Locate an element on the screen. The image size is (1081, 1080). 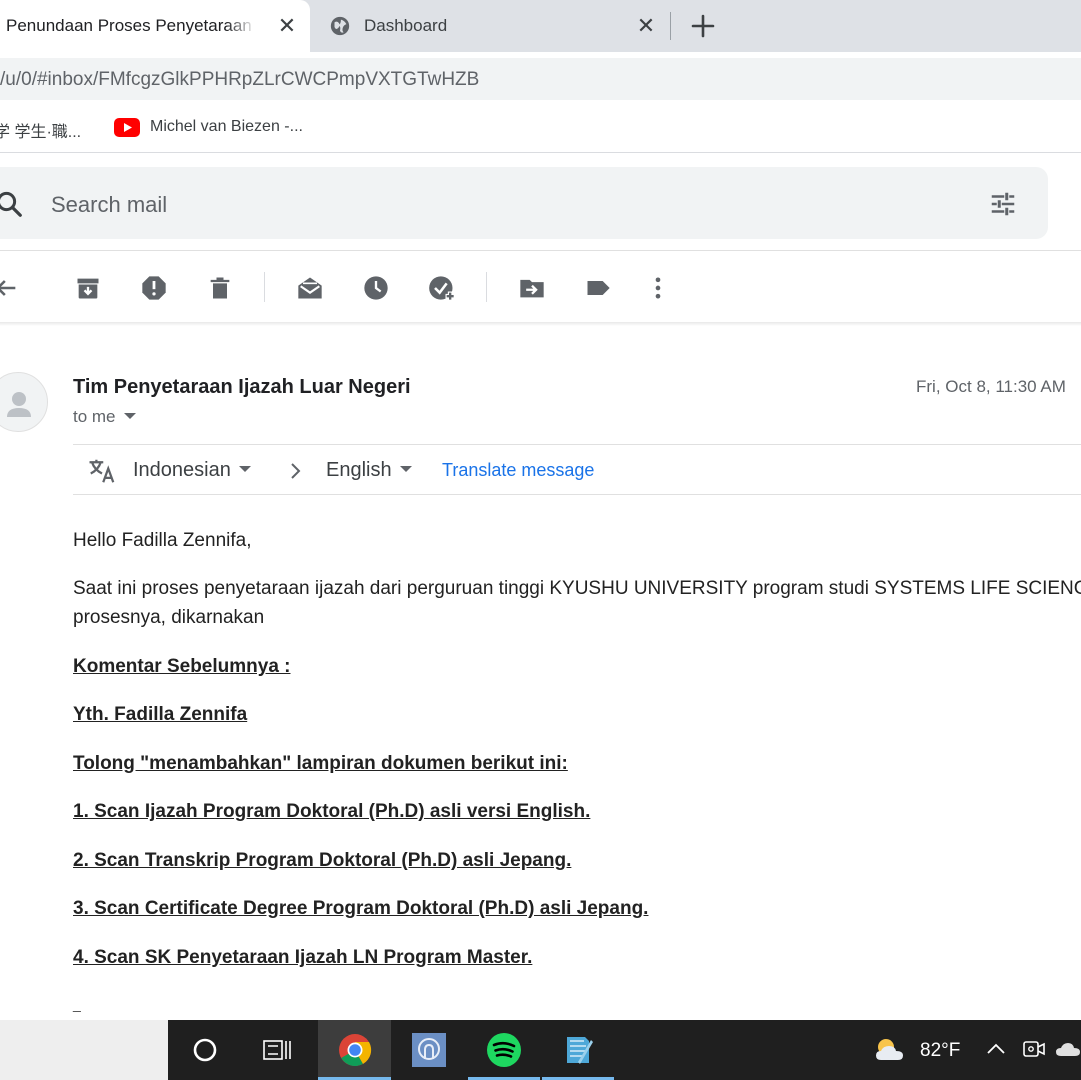
onedrive-icon is located at coordinates (1068, 1049).